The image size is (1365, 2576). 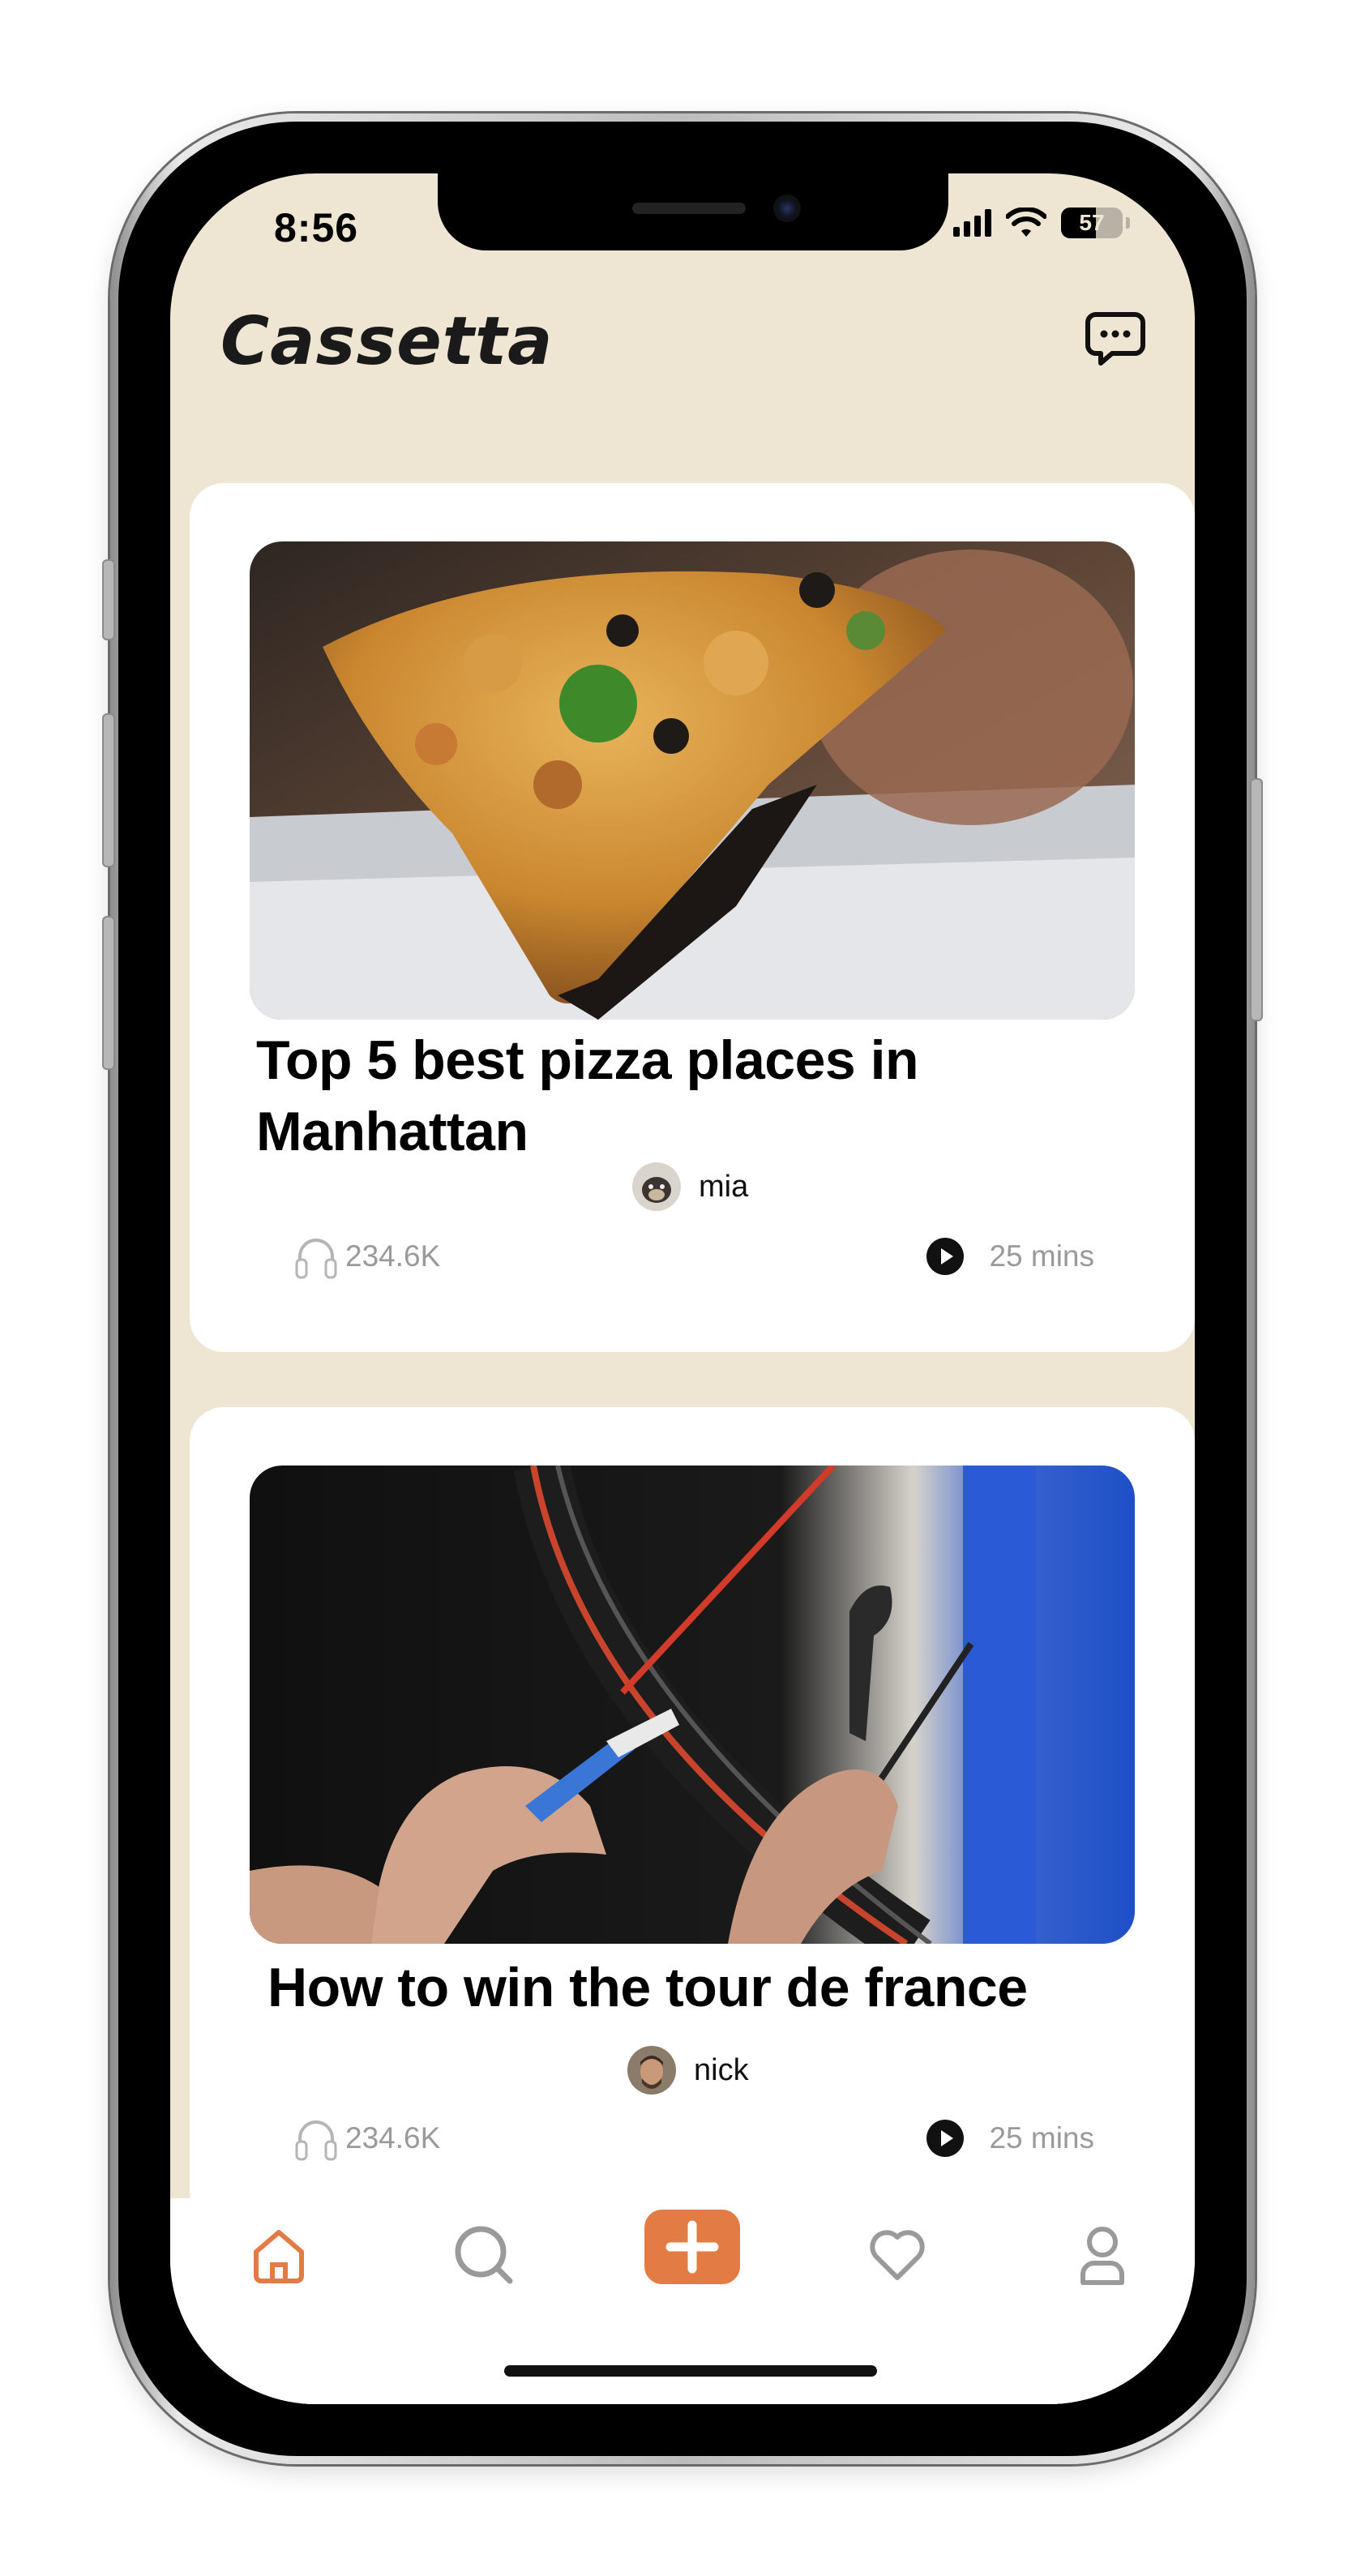 I want to click on author: mia, so click(x=690, y=1186).